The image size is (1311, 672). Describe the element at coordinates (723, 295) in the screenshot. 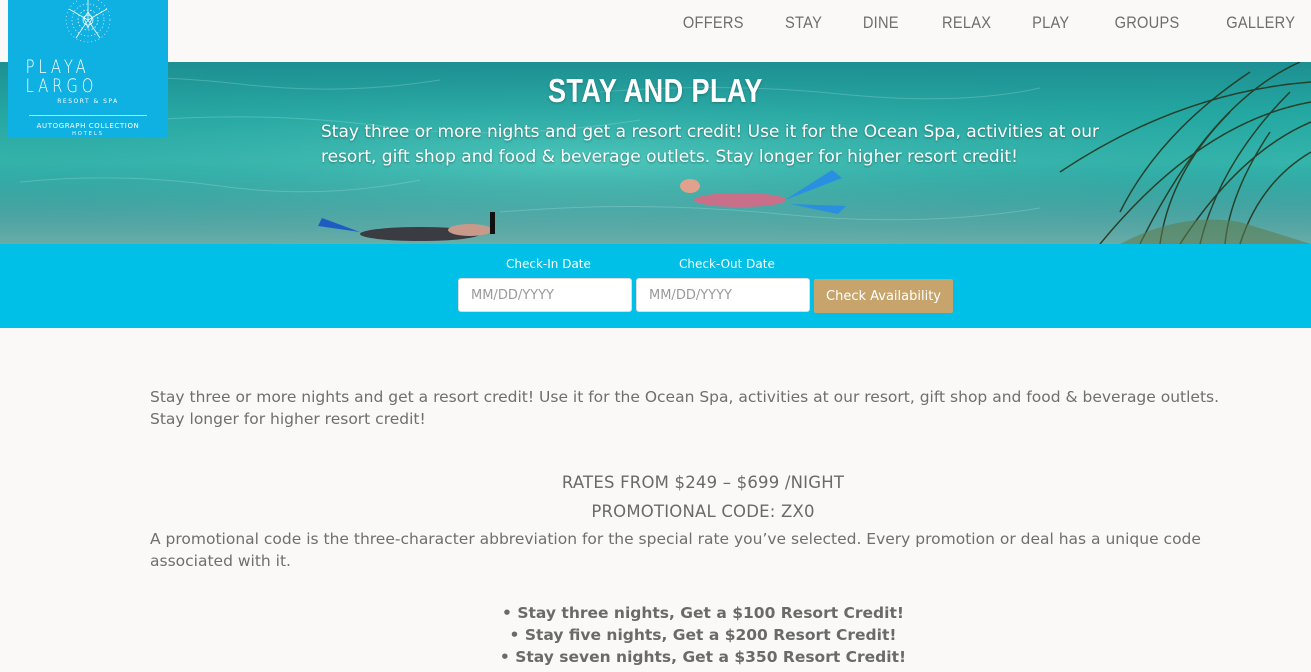

I see `checkout-date-input` at that location.